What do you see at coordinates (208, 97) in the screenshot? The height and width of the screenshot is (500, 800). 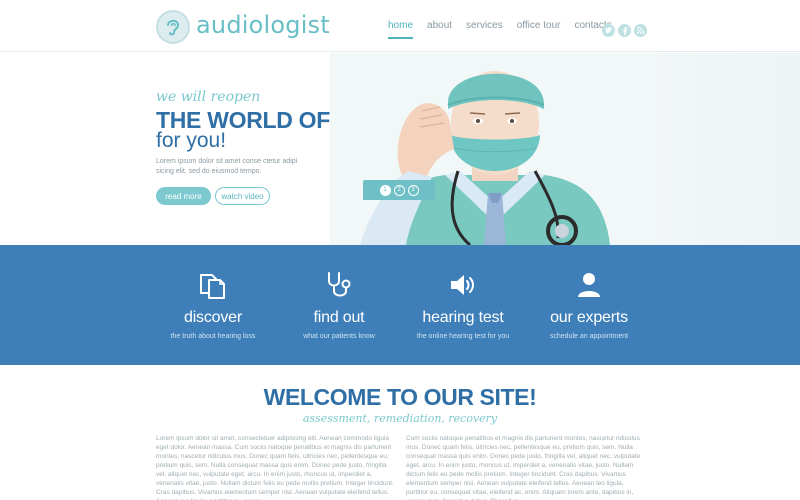 I see `hero-kicker: we will reopen` at bounding box center [208, 97].